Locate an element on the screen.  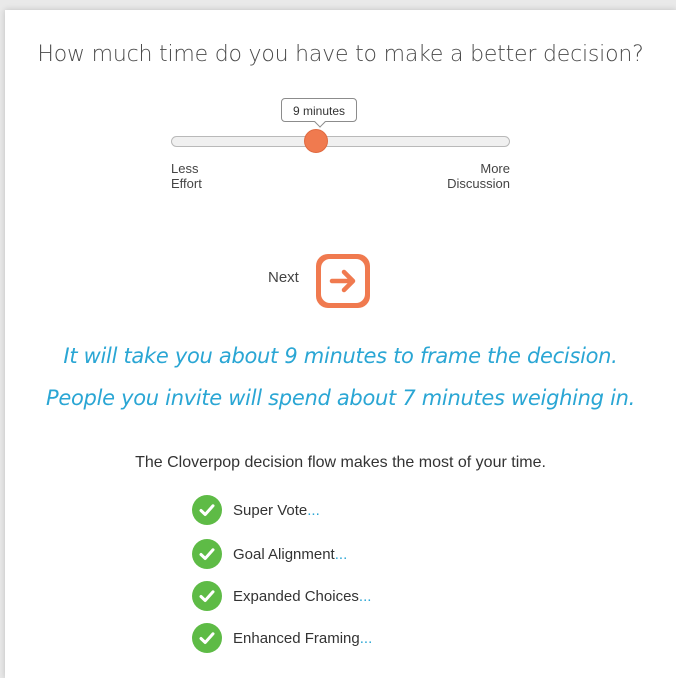
feature-label-text: Goal Alignment is located at coordinates (284, 554).